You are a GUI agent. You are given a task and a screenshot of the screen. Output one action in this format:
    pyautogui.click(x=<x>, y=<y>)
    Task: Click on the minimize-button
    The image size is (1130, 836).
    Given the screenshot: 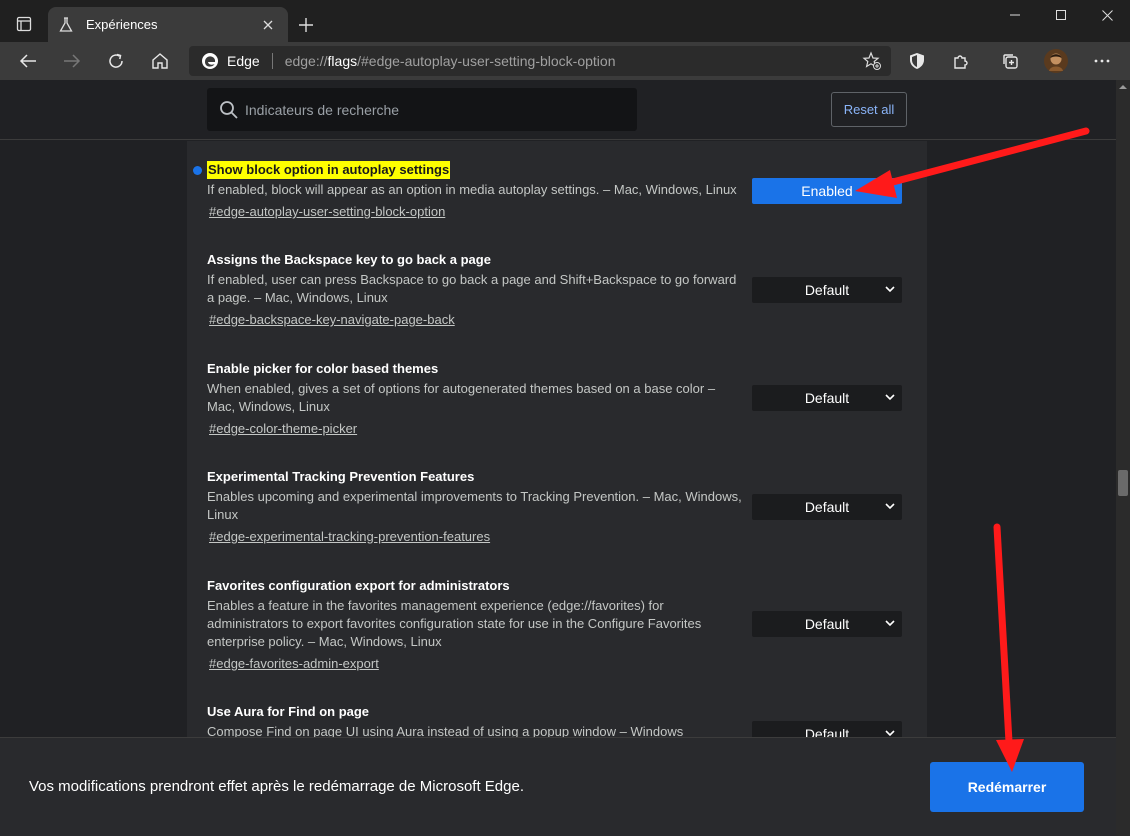 What is the action you would take?
    pyautogui.click(x=1015, y=15)
    